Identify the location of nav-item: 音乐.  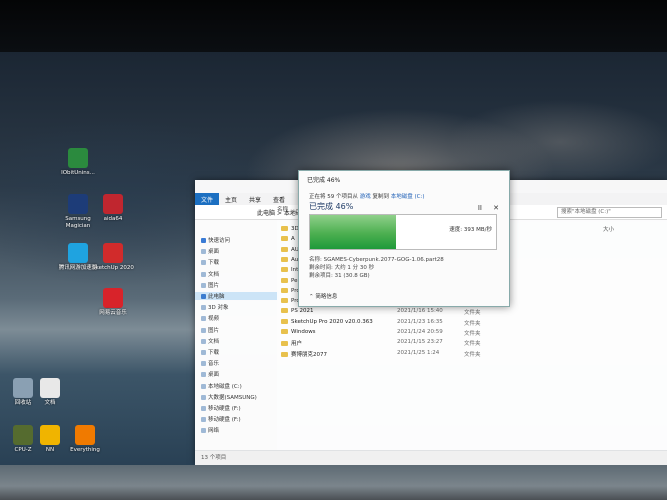
(210, 363).